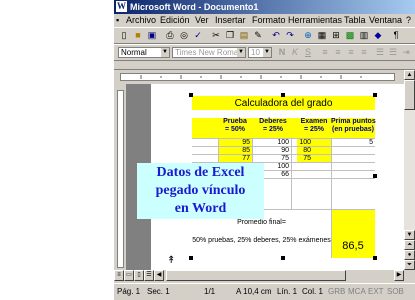 This screenshot has height=300, width=415. Describe the element at coordinates (351, 52) in the screenshot. I see `align-right-icon: ≡` at that location.